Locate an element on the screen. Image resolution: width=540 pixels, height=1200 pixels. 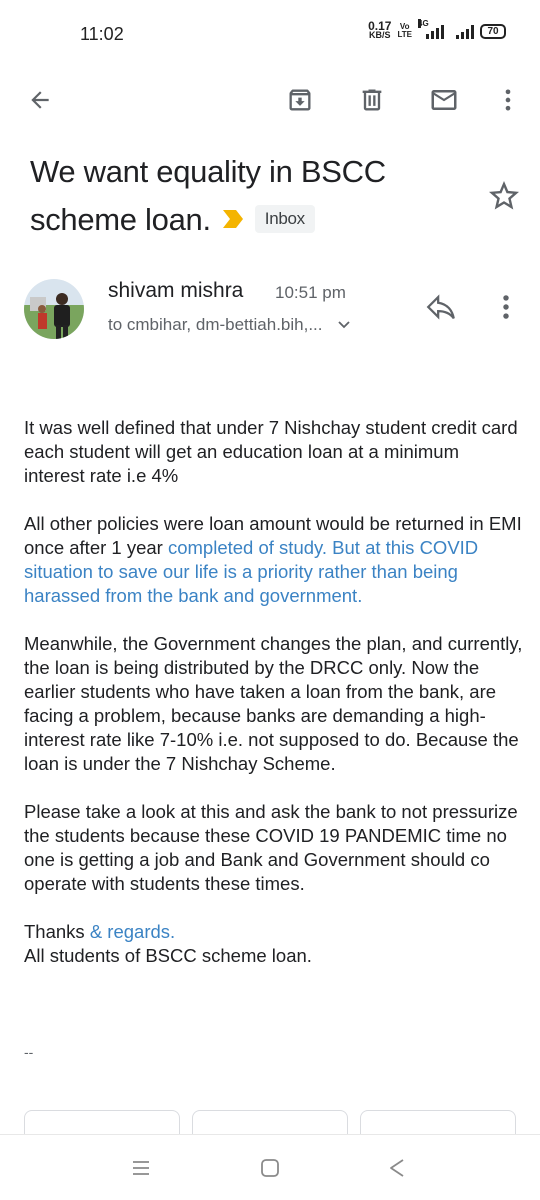
importance-marker-icon is located at coordinates (233, 219).